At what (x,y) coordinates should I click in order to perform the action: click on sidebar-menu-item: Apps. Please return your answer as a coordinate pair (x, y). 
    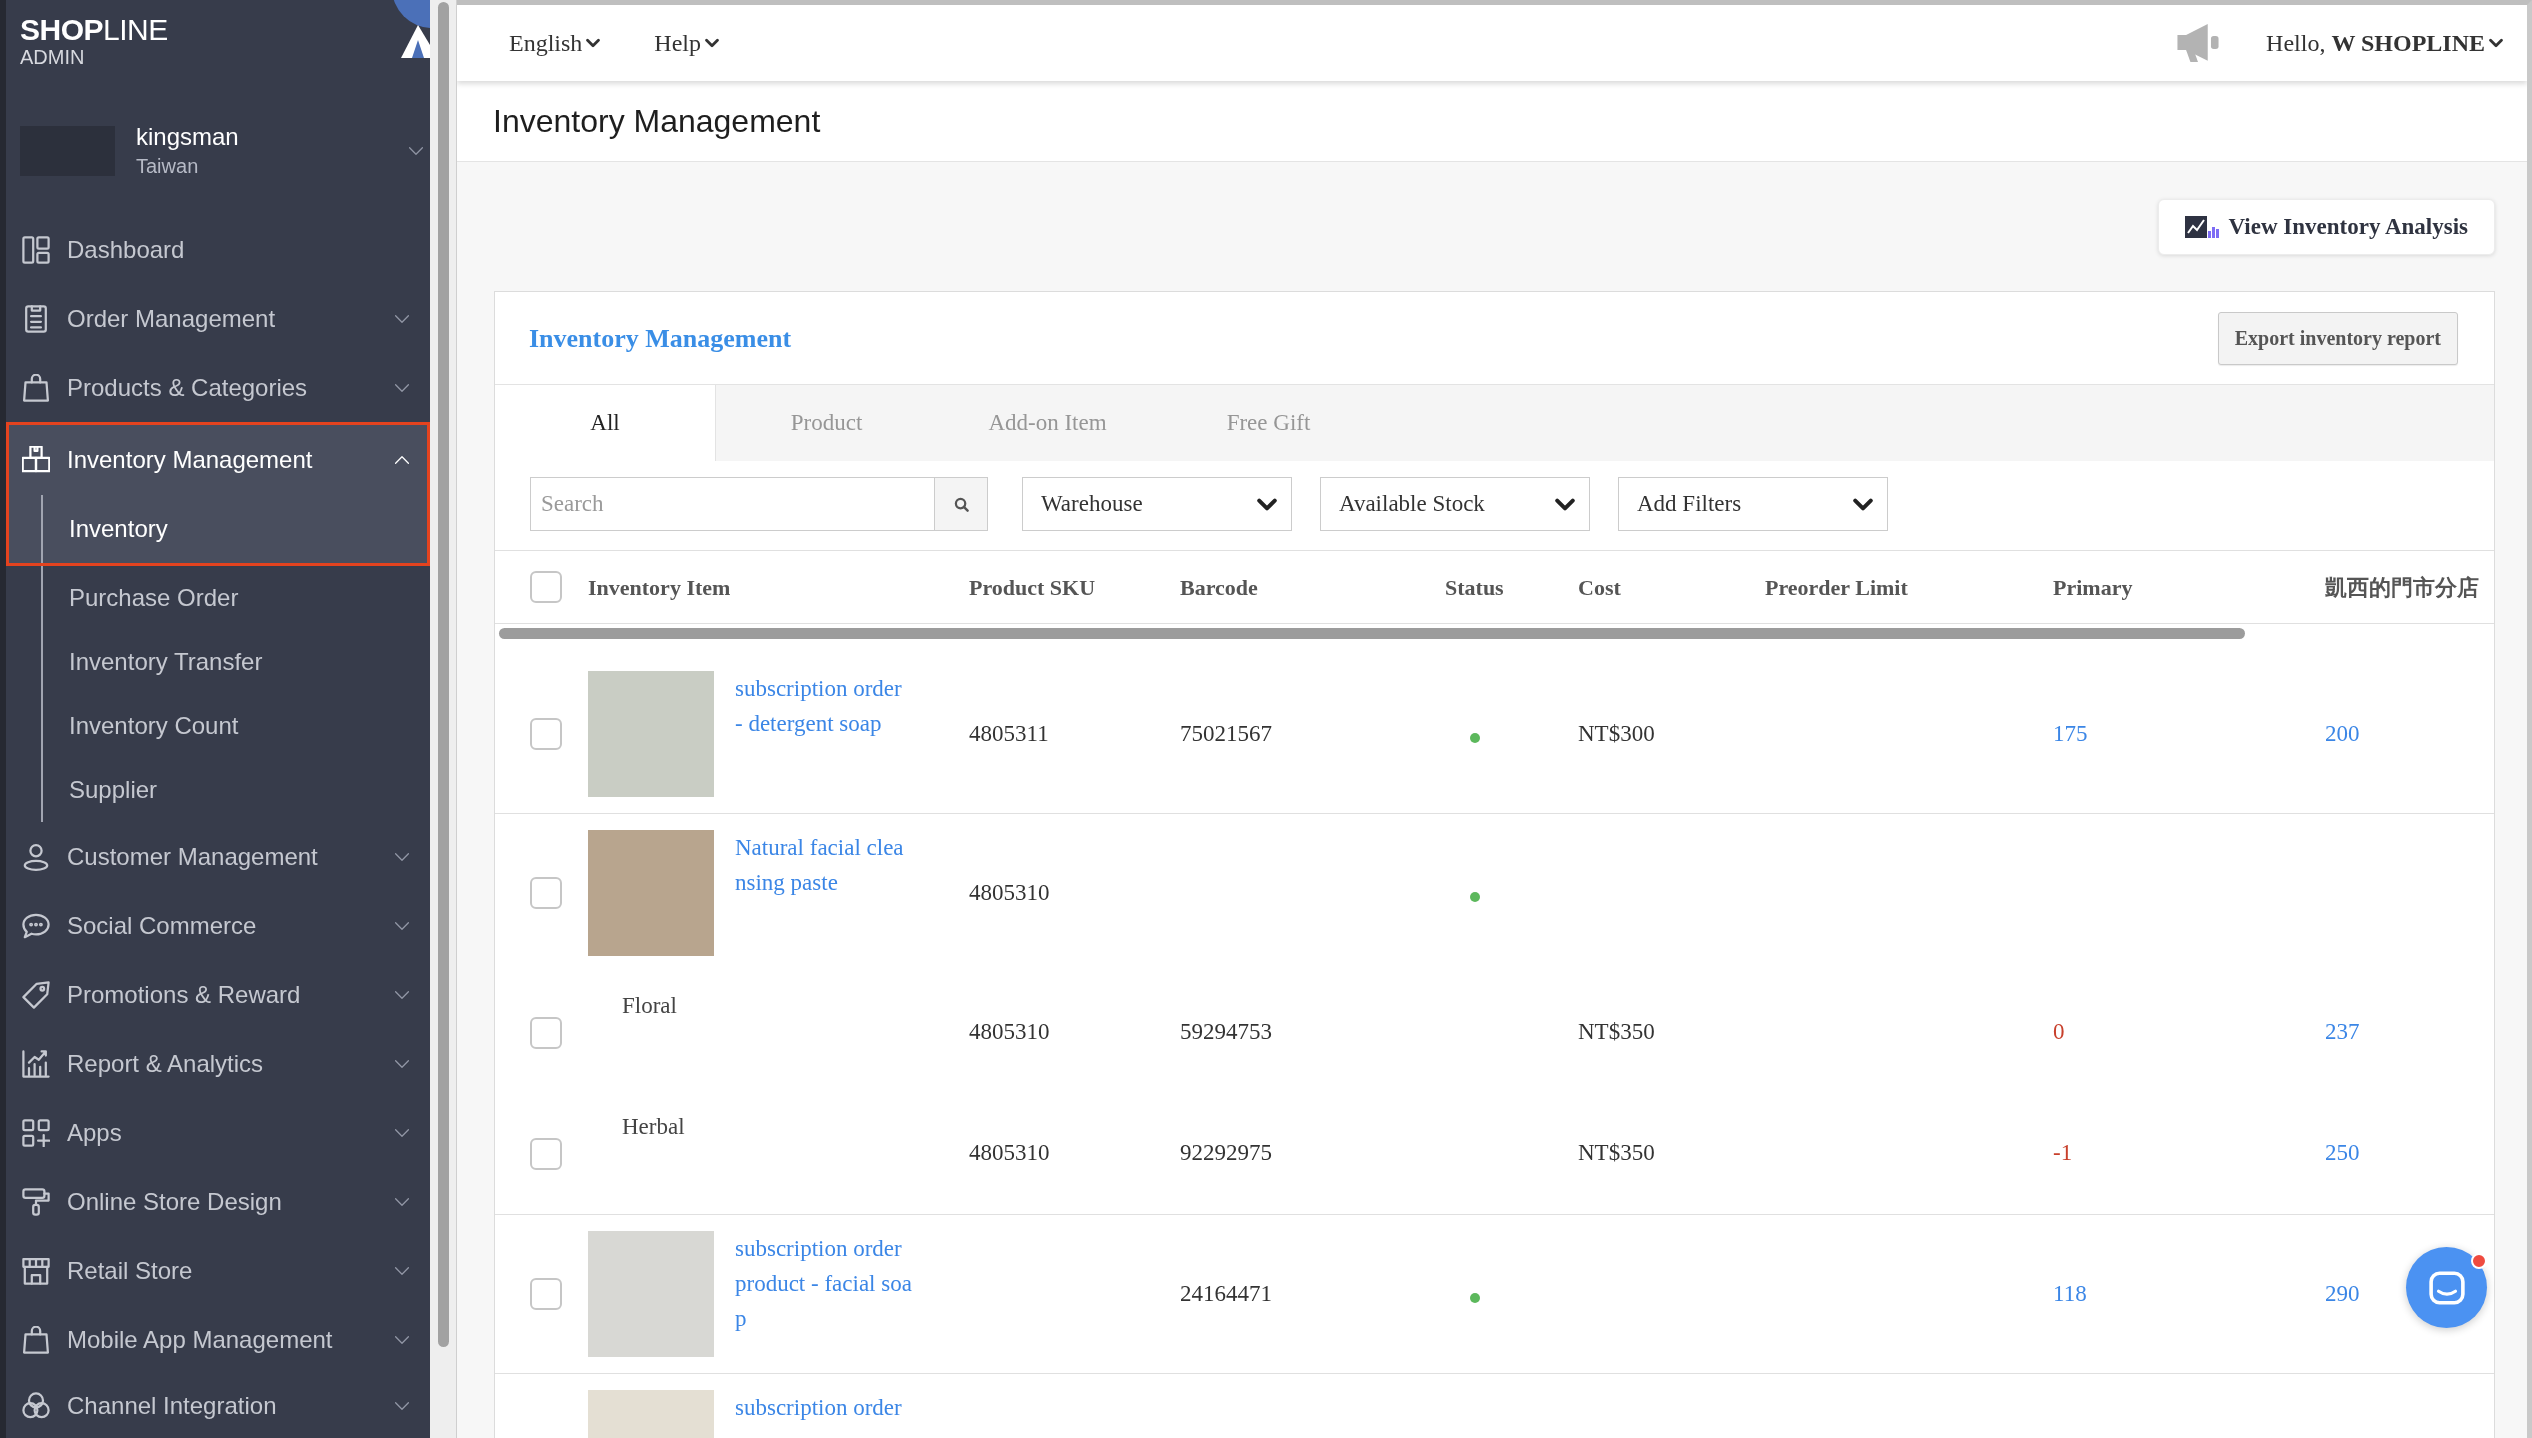
    Looking at the image, I should click on (218, 1132).